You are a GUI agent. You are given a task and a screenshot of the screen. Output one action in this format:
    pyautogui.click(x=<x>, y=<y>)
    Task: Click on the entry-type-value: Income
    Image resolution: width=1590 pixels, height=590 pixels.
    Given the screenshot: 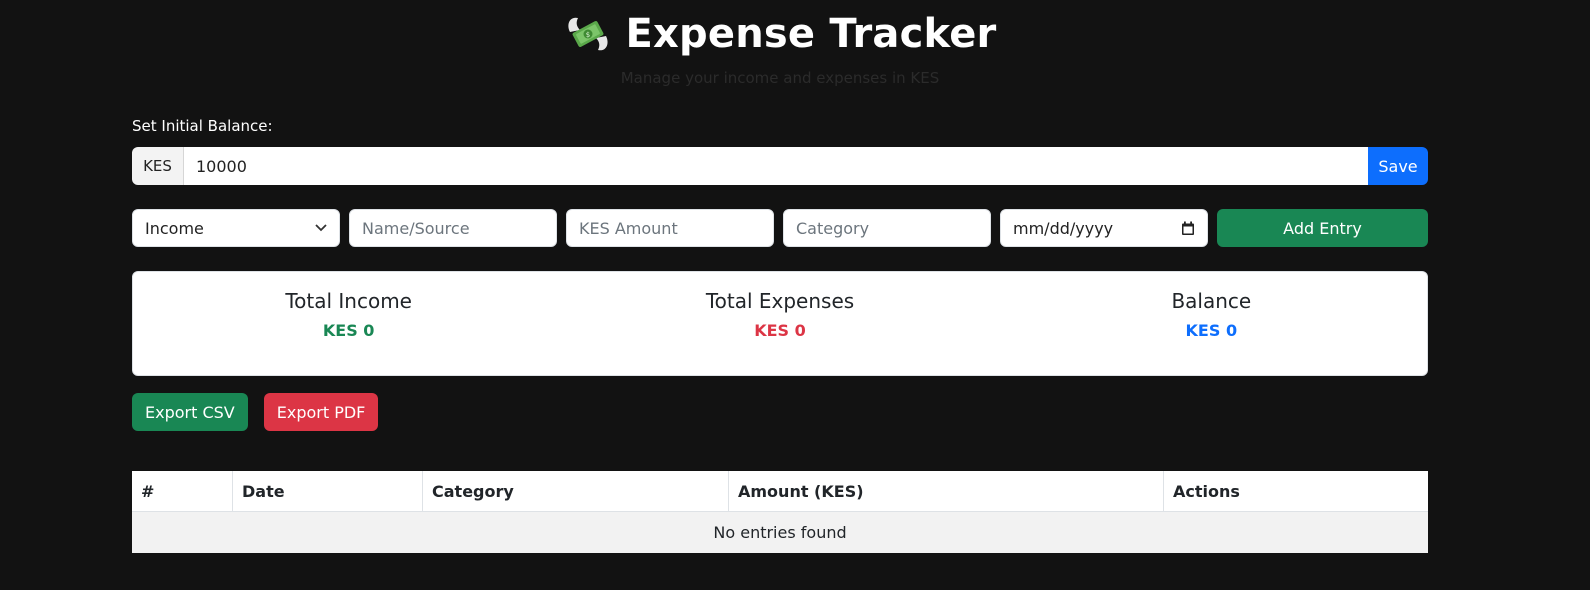 What is the action you would take?
    pyautogui.click(x=174, y=228)
    